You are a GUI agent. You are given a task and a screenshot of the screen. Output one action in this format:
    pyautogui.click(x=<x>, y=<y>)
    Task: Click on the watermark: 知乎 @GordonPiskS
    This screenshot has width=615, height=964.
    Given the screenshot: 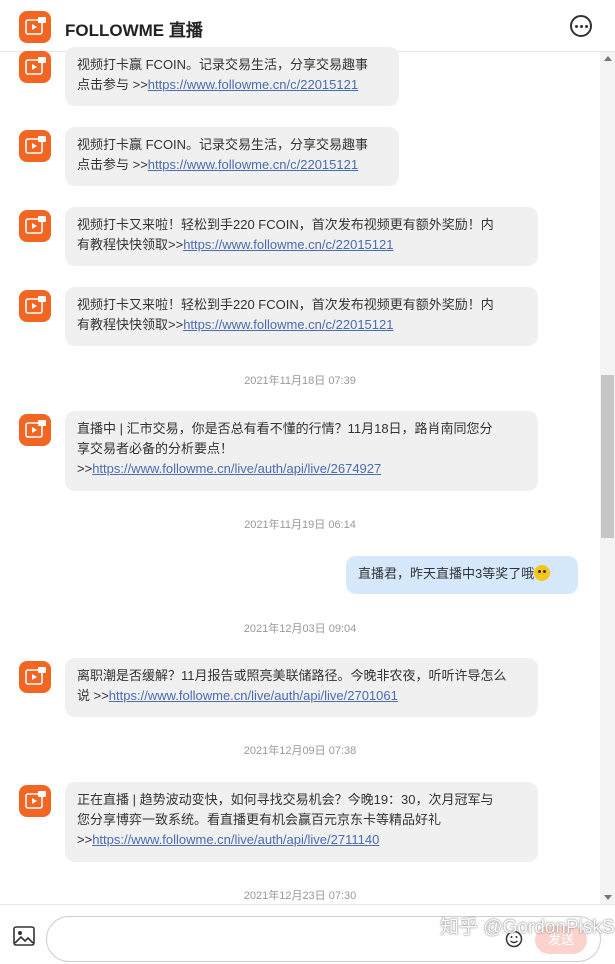 What is the action you would take?
    pyautogui.click(x=527, y=927)
    